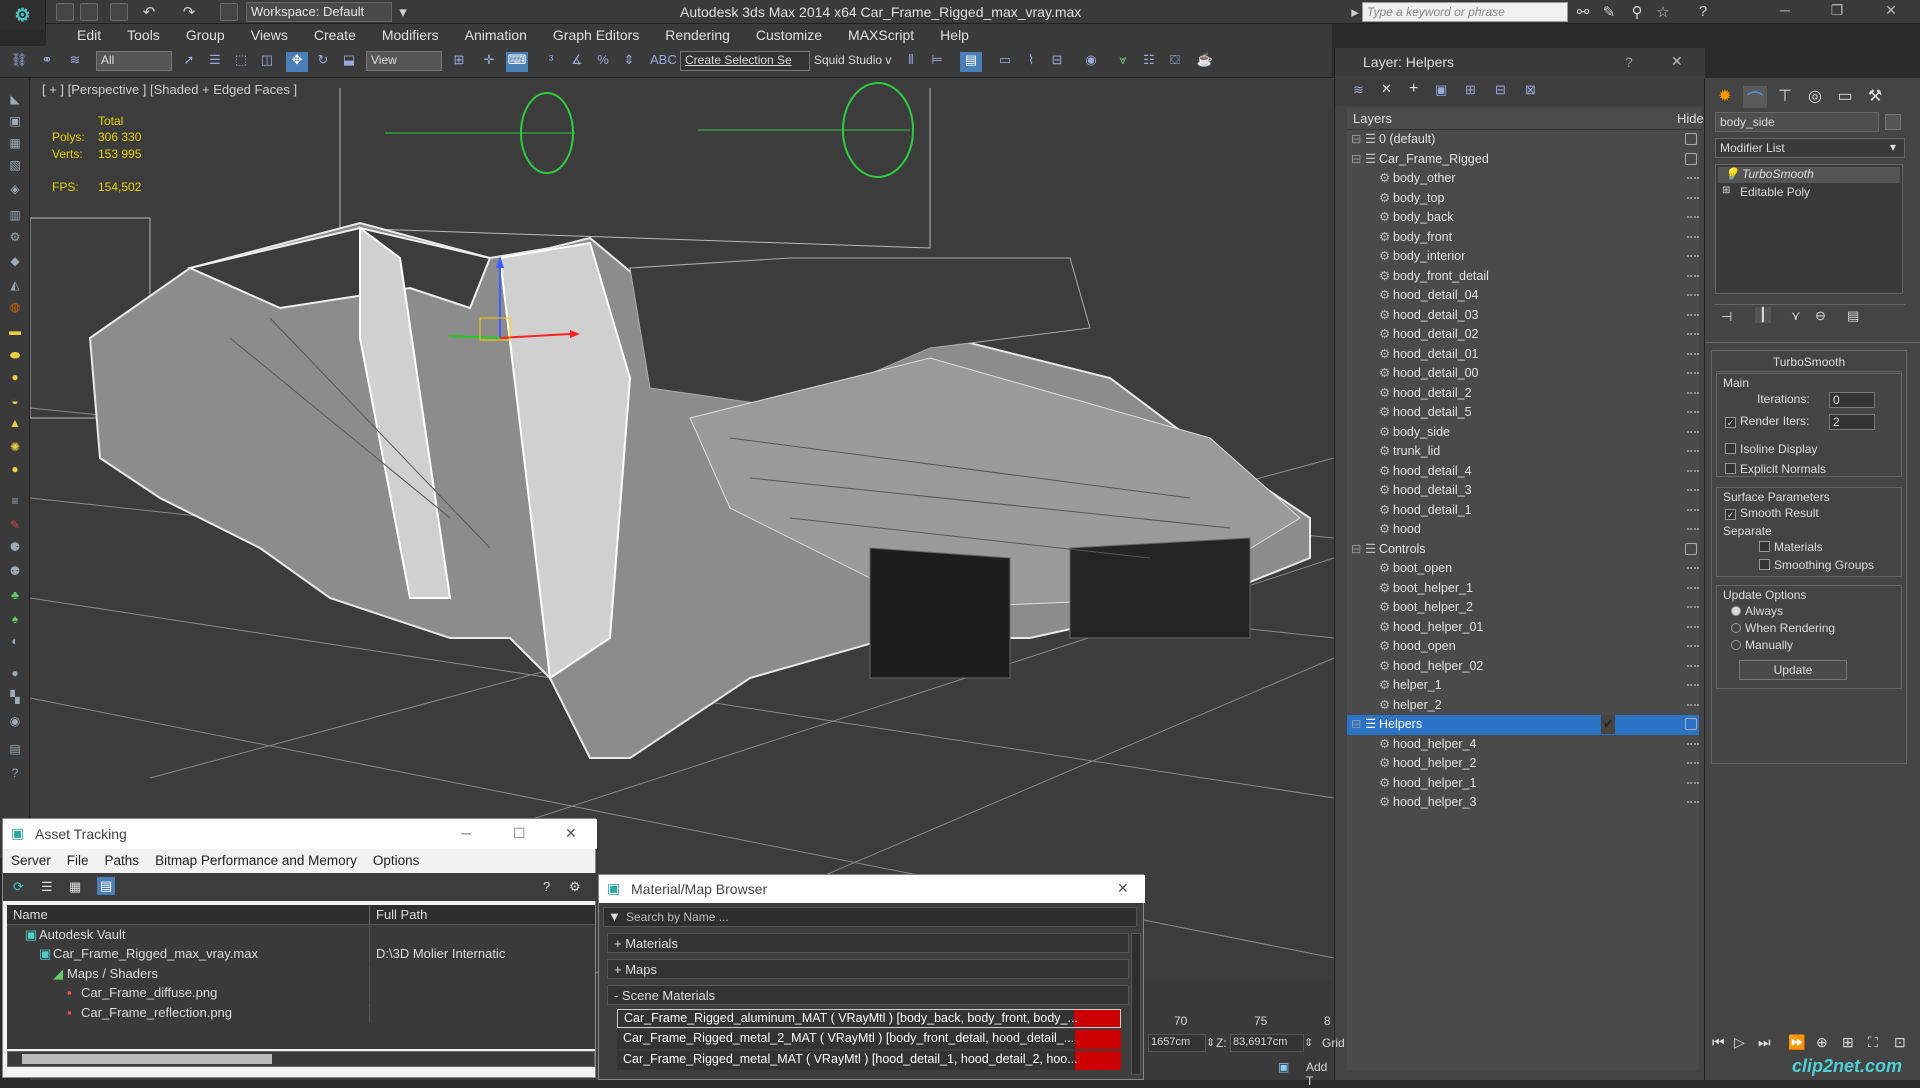 The image size is (1920, 1088). What do you see at coordinates (1730, 448) in the screenshot?
I see `isoline-checkbox` at bounding box center [1730, 448].